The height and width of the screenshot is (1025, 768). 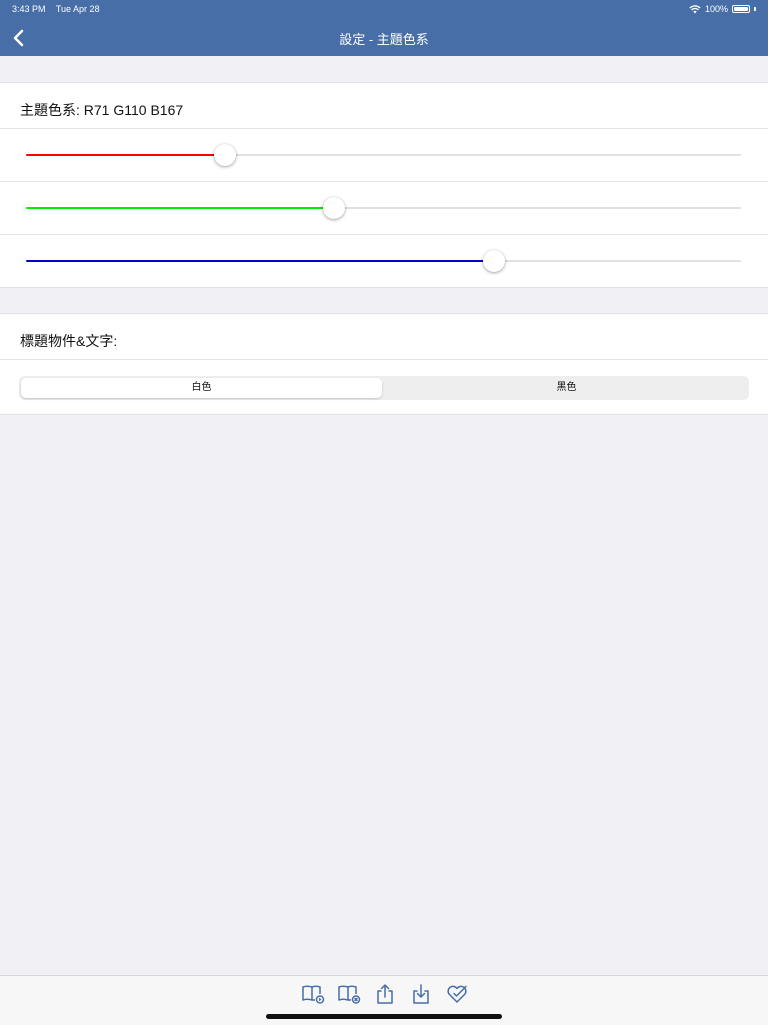 I want to click on red-slider-thumb, so click(x=225, y=155).